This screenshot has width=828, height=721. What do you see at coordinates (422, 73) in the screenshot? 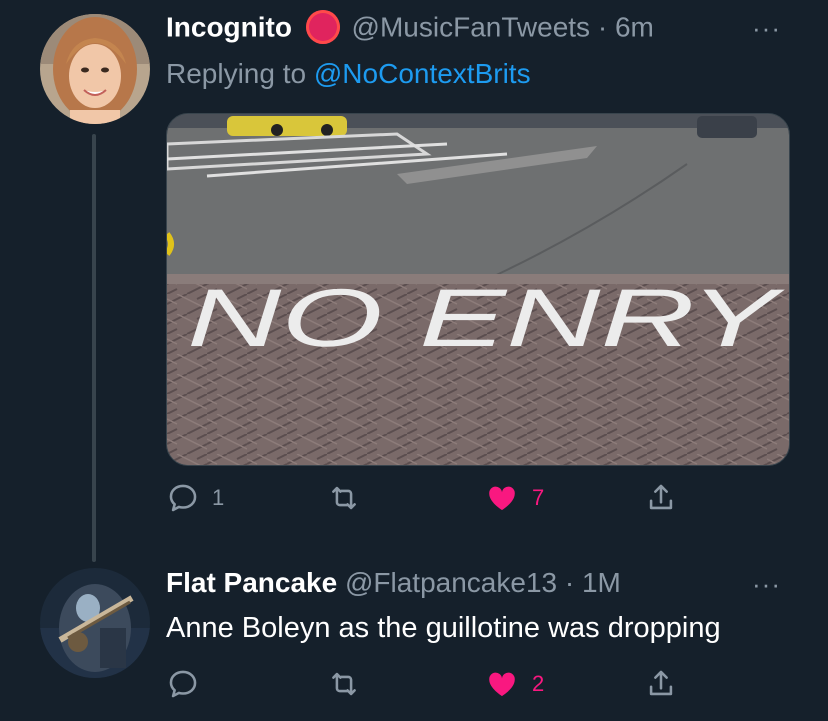
I see `replying-to-mention: @NoContextBrits` at bounding box center [422, 73].